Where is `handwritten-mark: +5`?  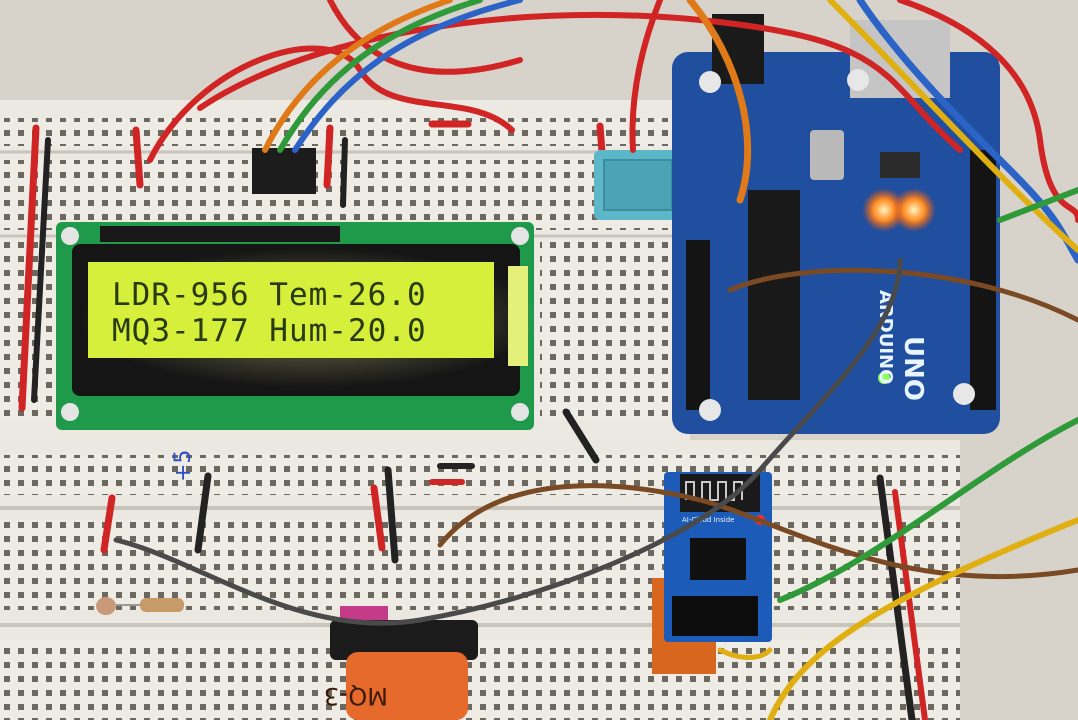
handwritten-mark: +5 is located at coordinates (183, 466).